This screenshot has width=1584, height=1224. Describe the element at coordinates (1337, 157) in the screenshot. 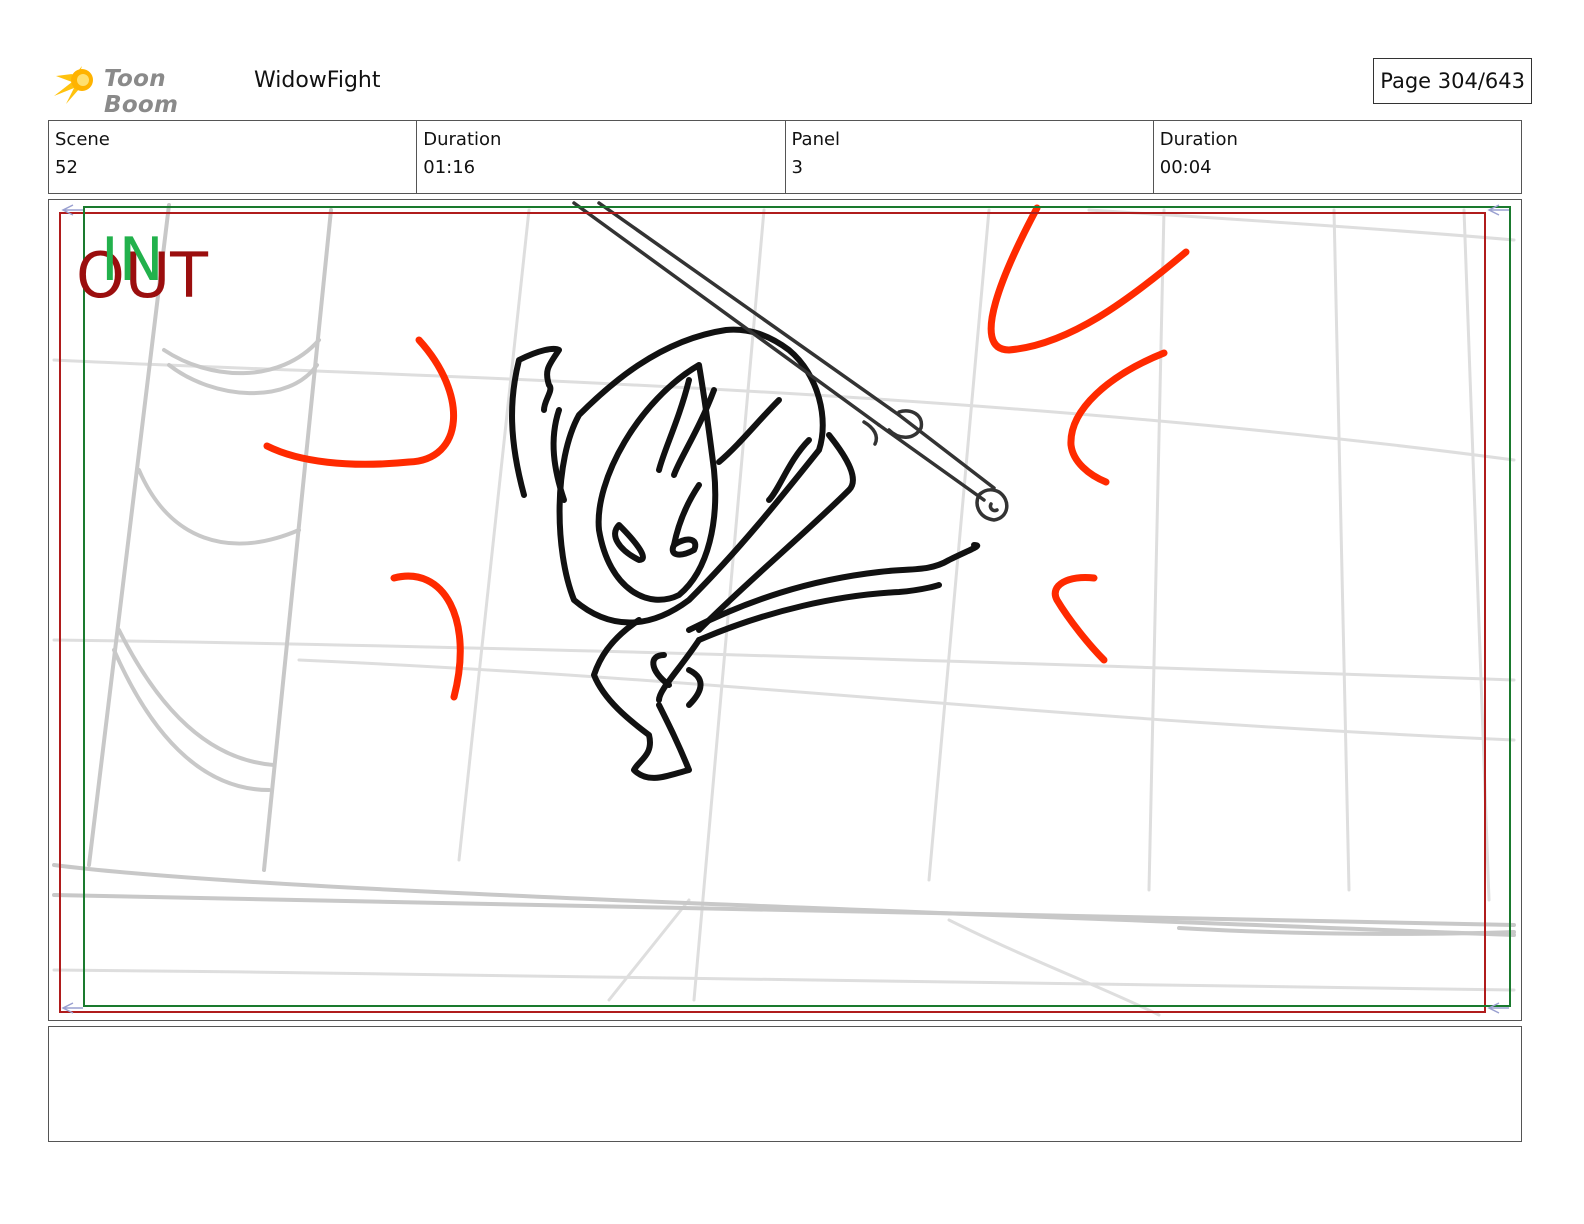

I see `panel-duration-cell: Duration 00:04` at that location.